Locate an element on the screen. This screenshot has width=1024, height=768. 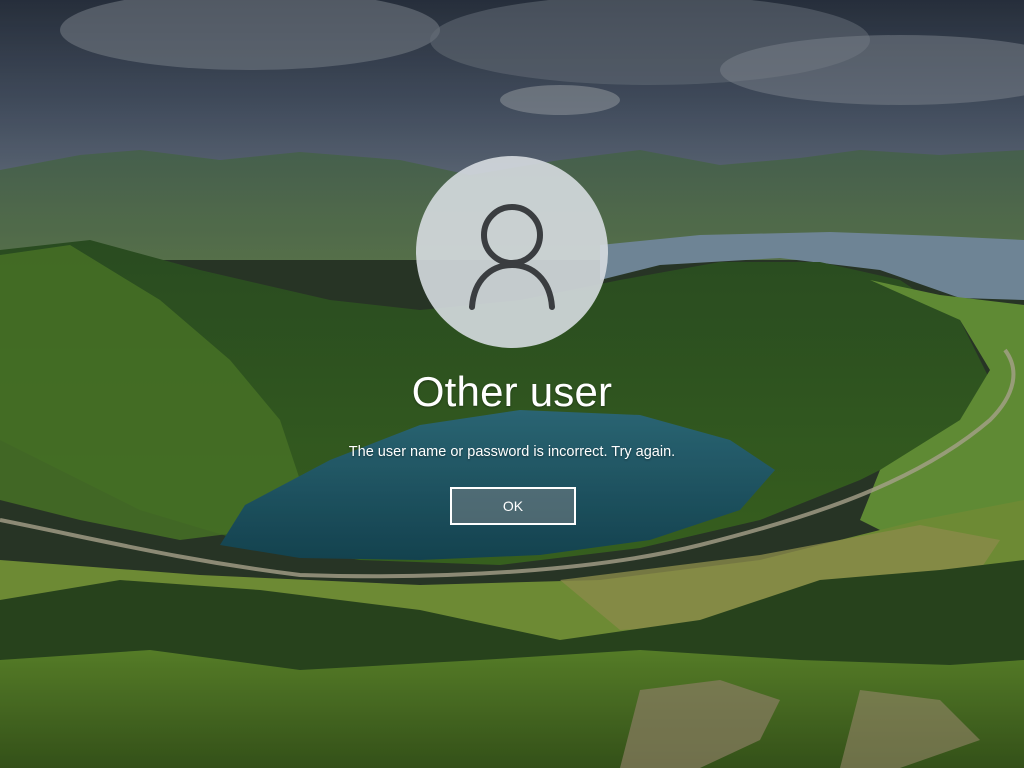
ok-button: OK is located at coordinates (513, 506).